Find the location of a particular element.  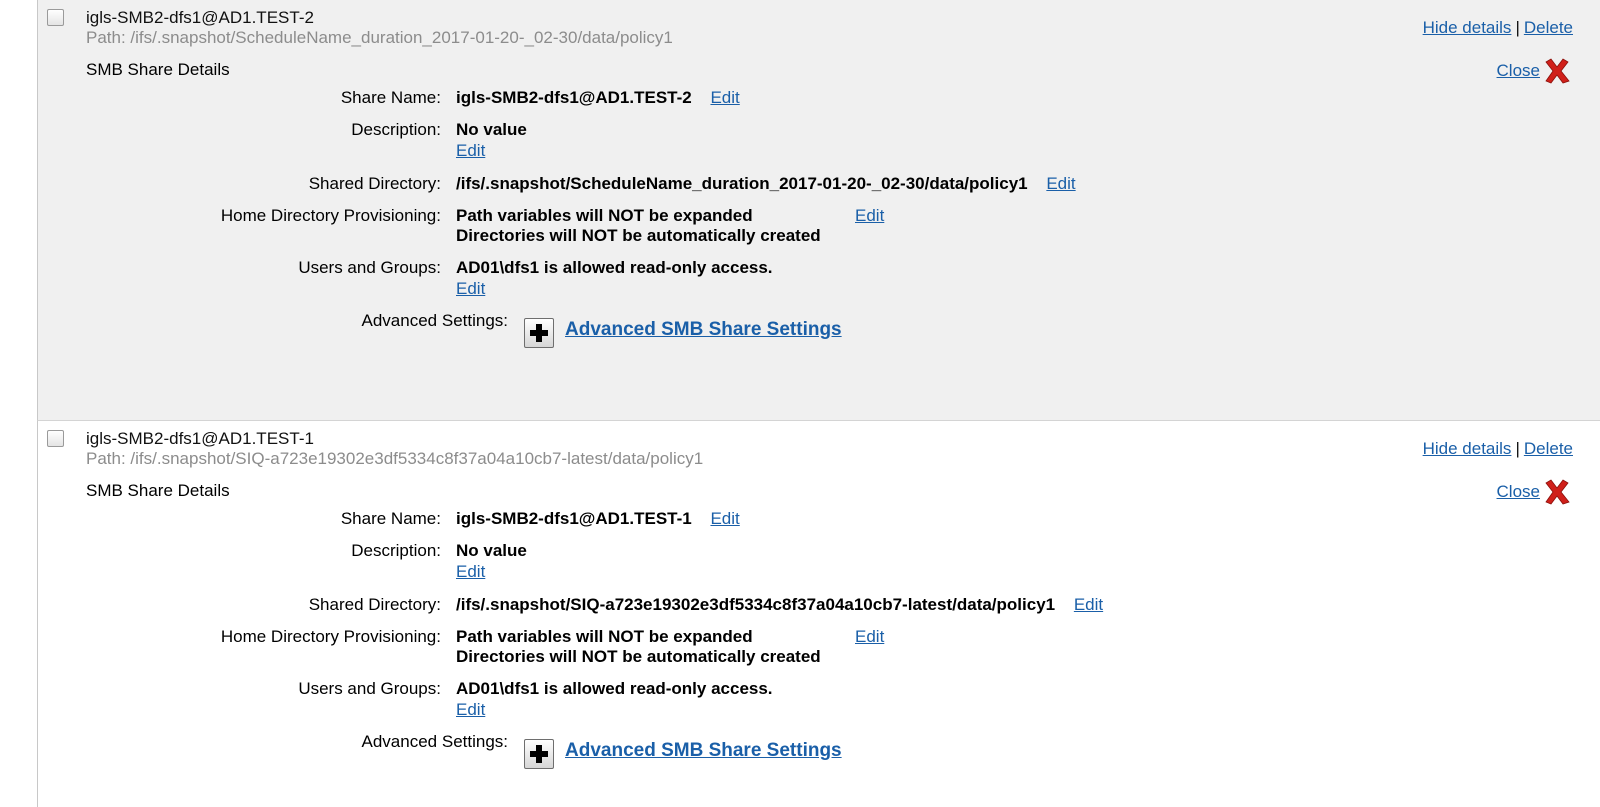

share-title: igls-SMB2-dfs1@AD1.TEST-1 is located at coordinates (200, 438).